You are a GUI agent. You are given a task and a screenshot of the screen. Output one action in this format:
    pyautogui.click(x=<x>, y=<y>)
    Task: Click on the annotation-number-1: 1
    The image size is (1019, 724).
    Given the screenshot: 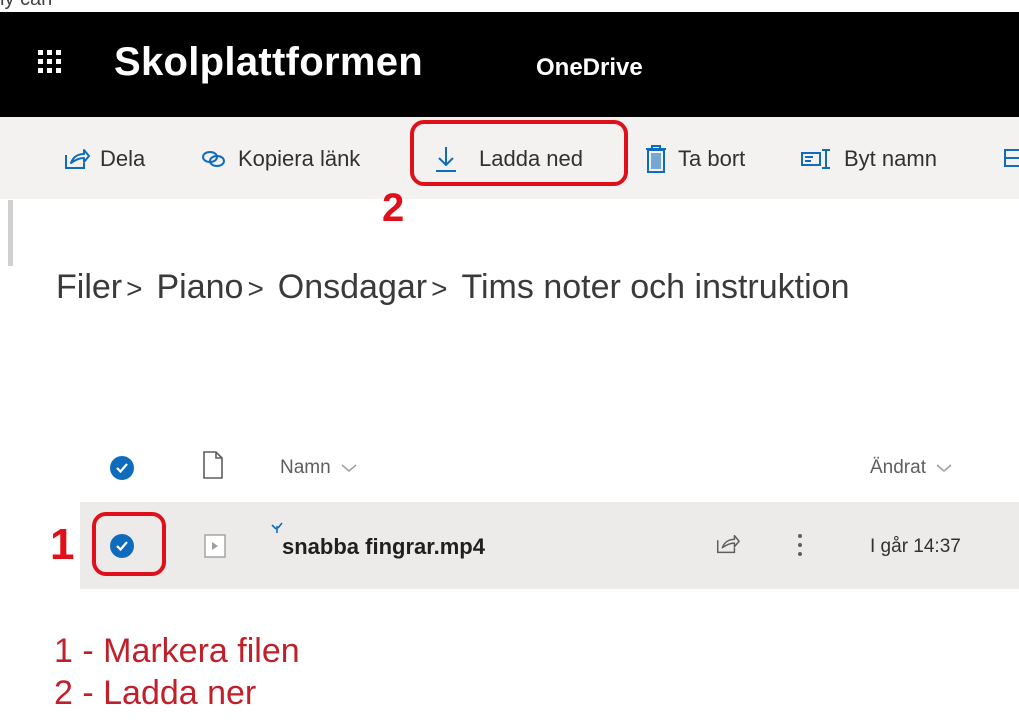 What is the action you would take?
    pyautogui.click(x=62, y=544)
    